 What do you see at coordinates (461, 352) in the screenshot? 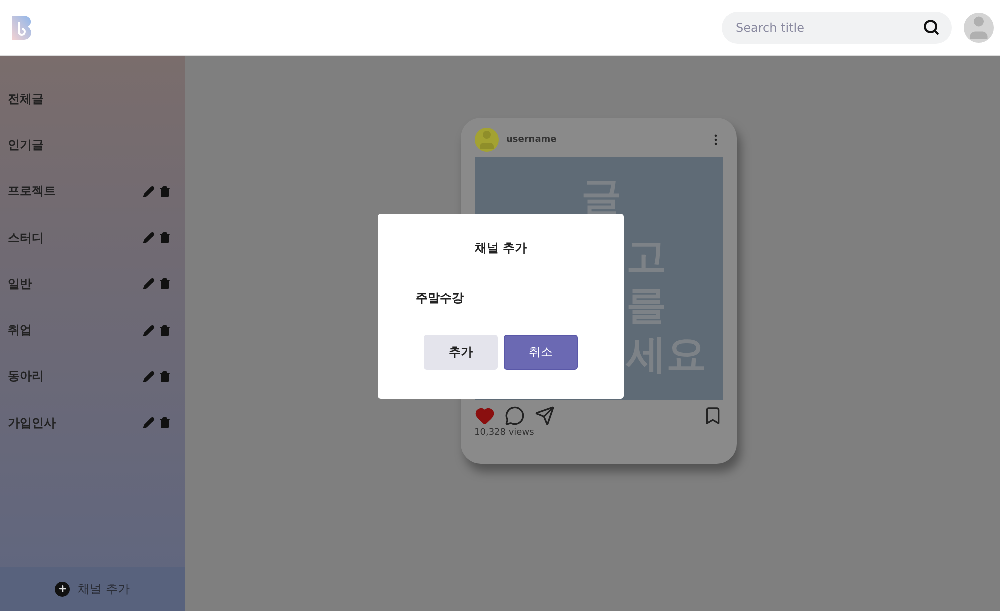
I see `add-button: 추가` at bounding box center [461, 352].